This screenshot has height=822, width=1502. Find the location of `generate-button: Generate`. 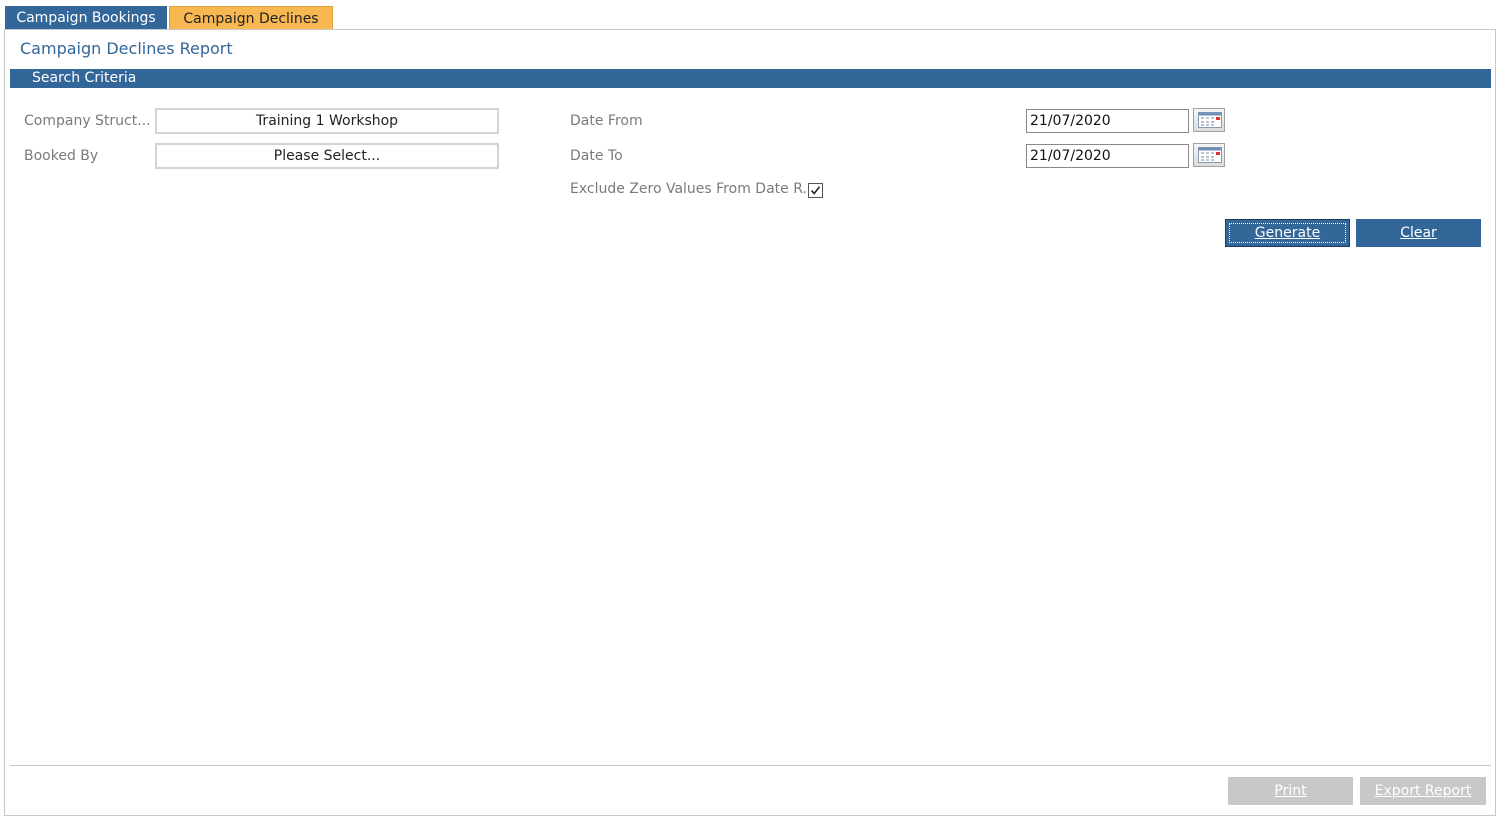

generate-button: Generate is located at coordinates (1287, 233).